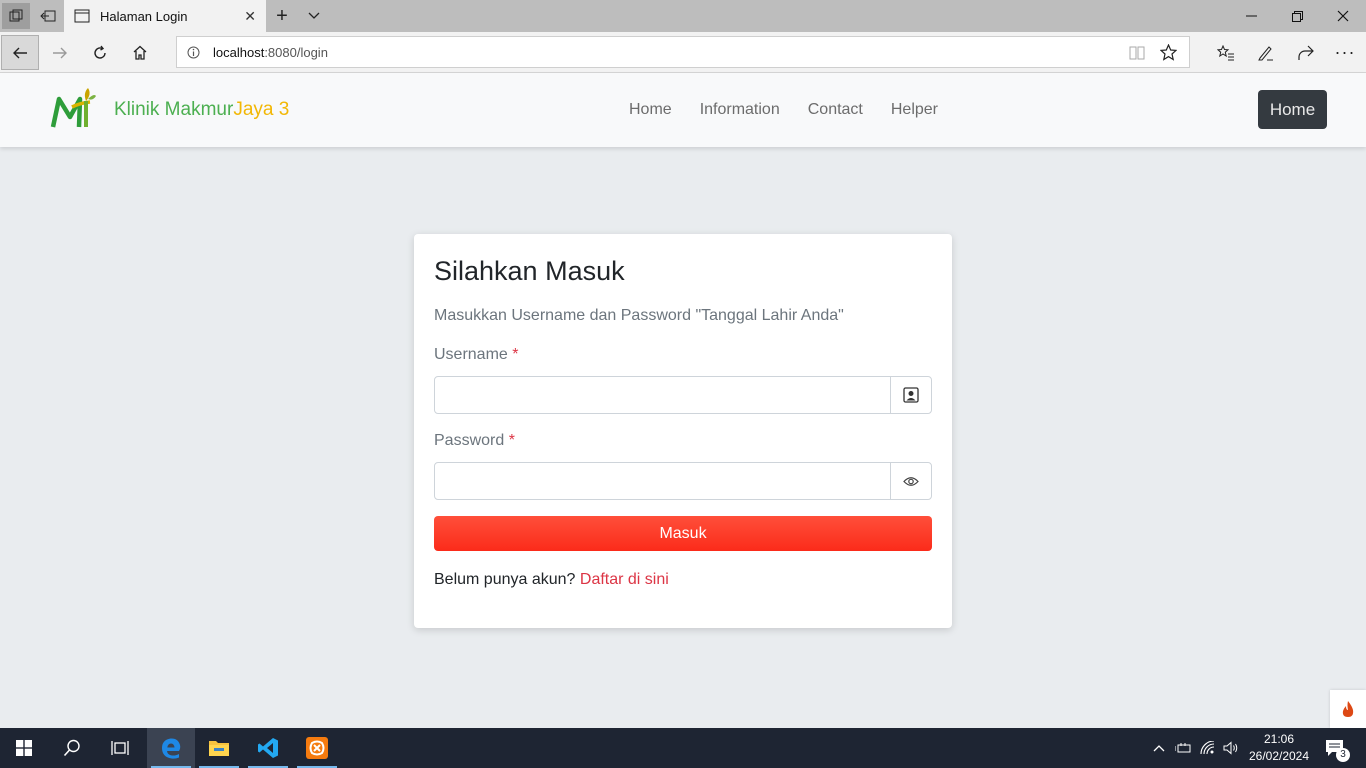  I want to click on url-text: localhost:8080/login, so click(270, 52).